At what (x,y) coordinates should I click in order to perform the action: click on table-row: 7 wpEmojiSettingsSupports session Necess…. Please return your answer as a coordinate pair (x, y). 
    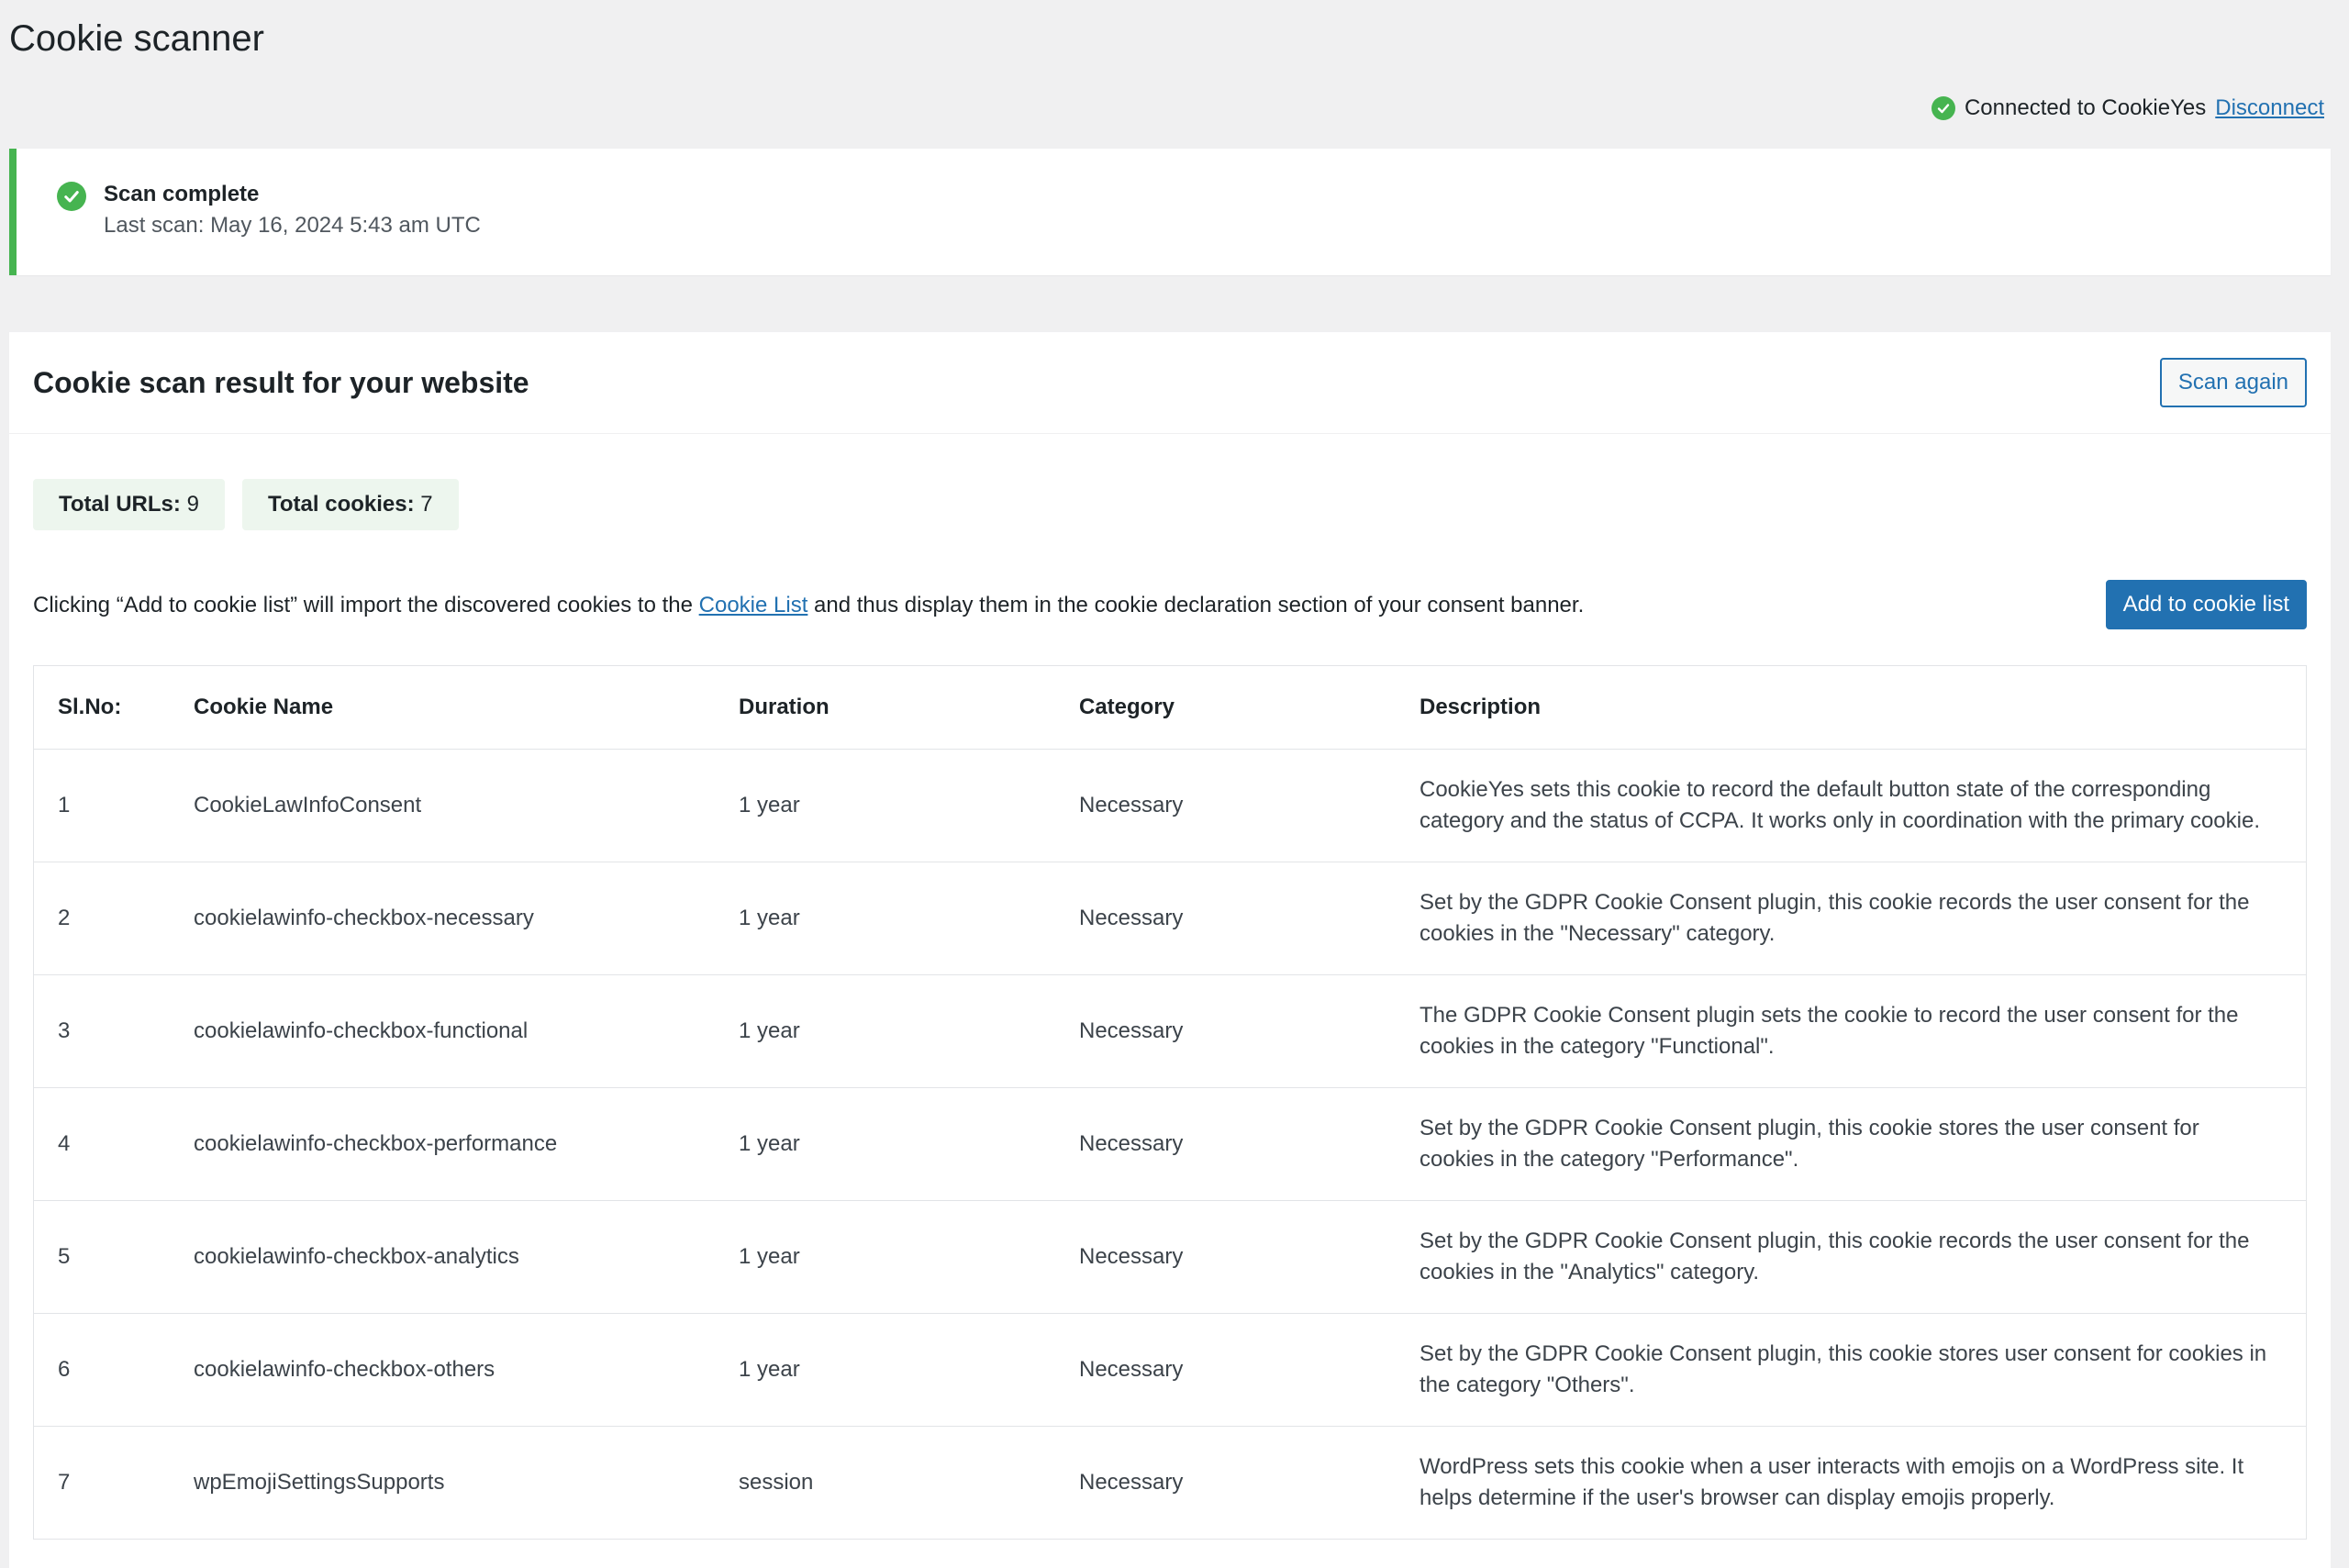
    Looking at the image, I should click on (1170, 1483).